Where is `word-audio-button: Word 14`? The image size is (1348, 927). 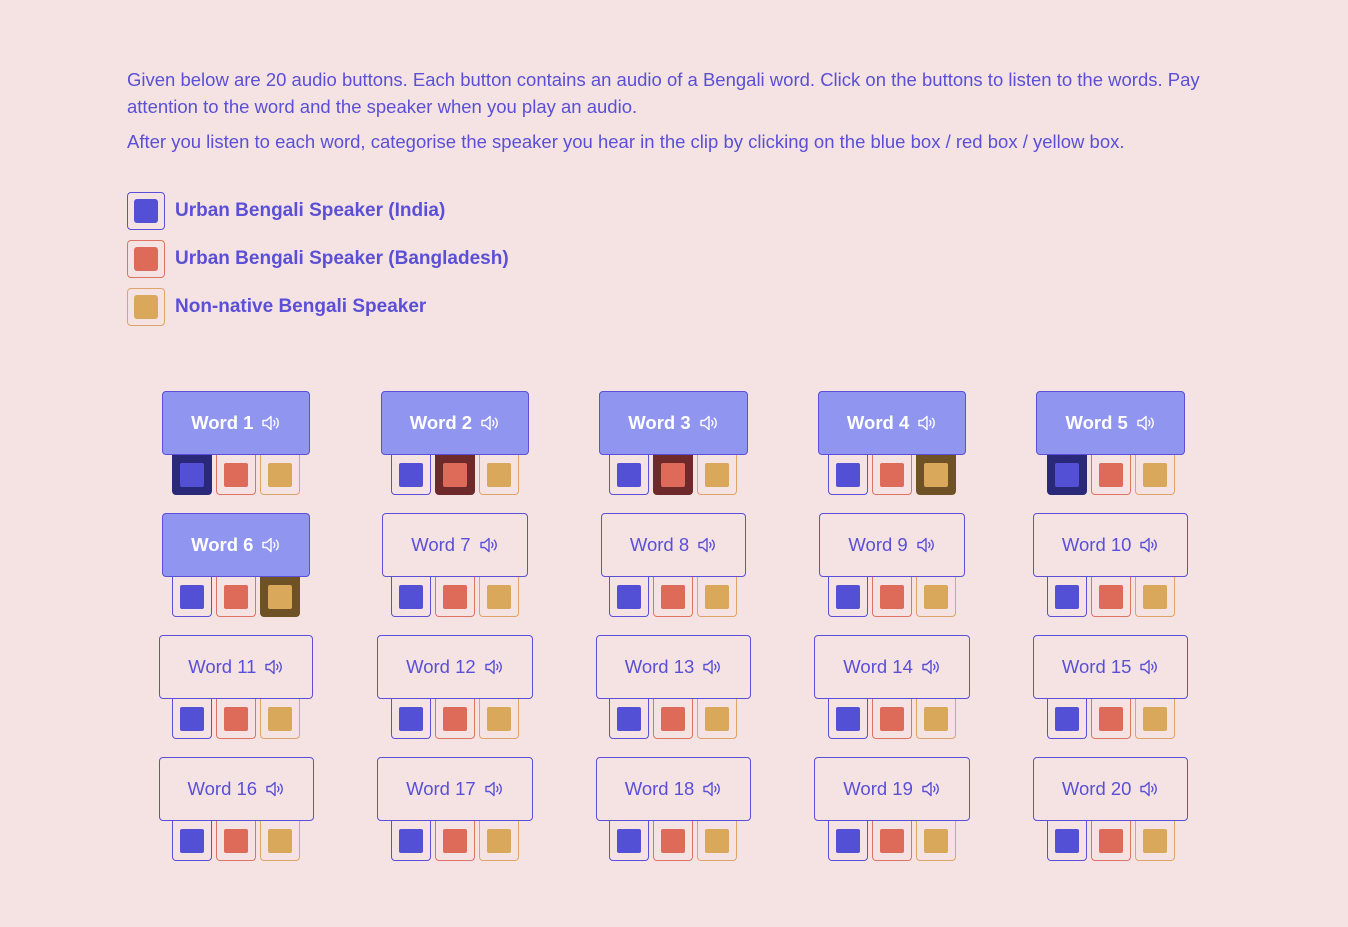 word-audio-button: Word 14 is located at coordinates (892, 667).